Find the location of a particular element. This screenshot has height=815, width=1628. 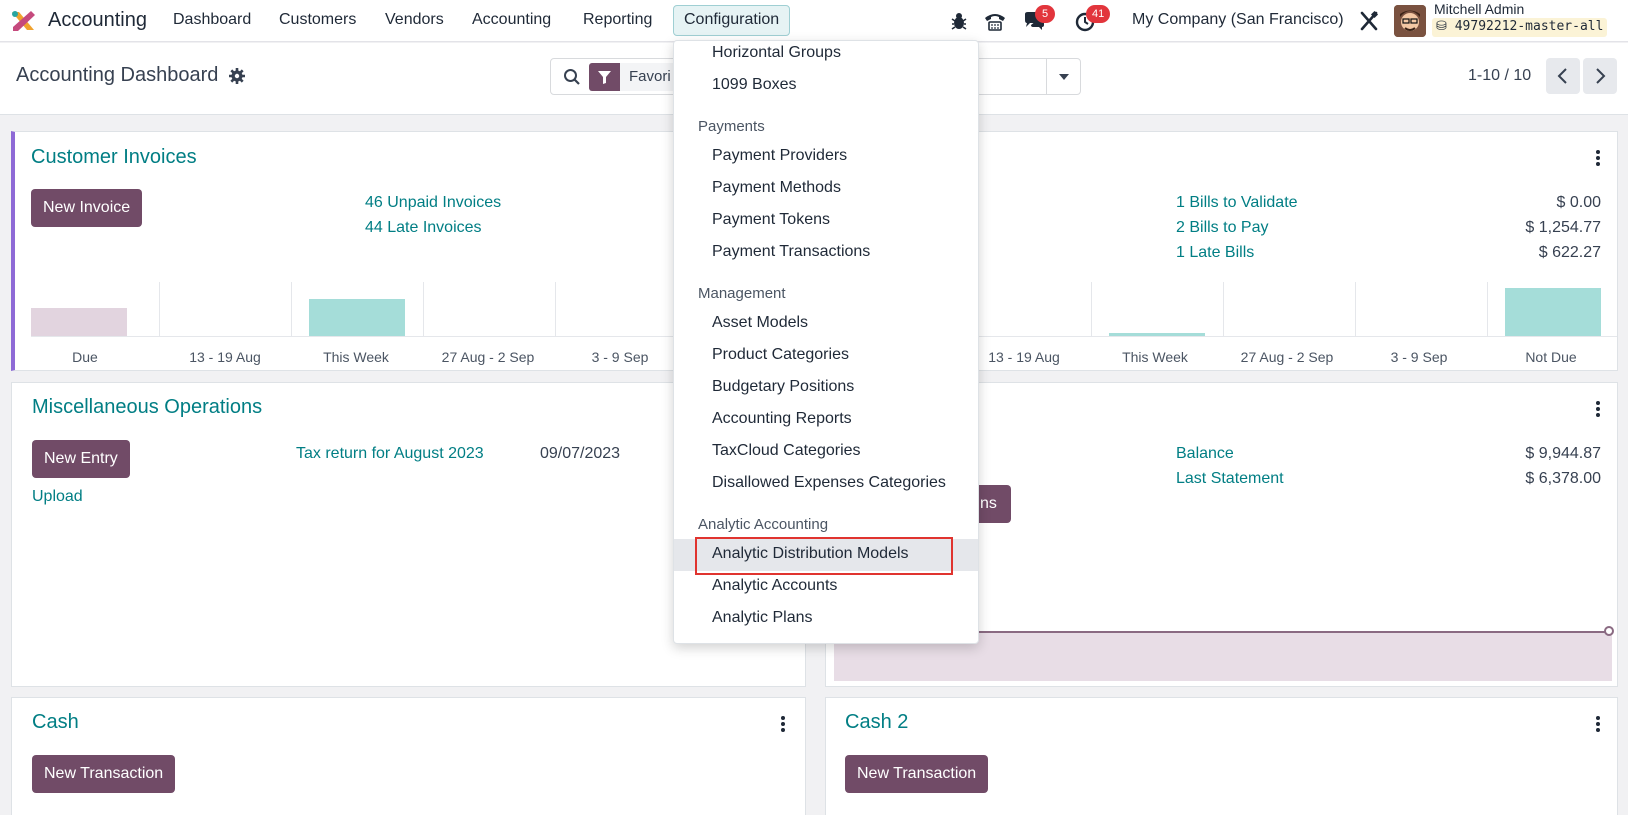

menu-item-horizontal-groups: Horizontal Groups is located at coordinates (776, 53).